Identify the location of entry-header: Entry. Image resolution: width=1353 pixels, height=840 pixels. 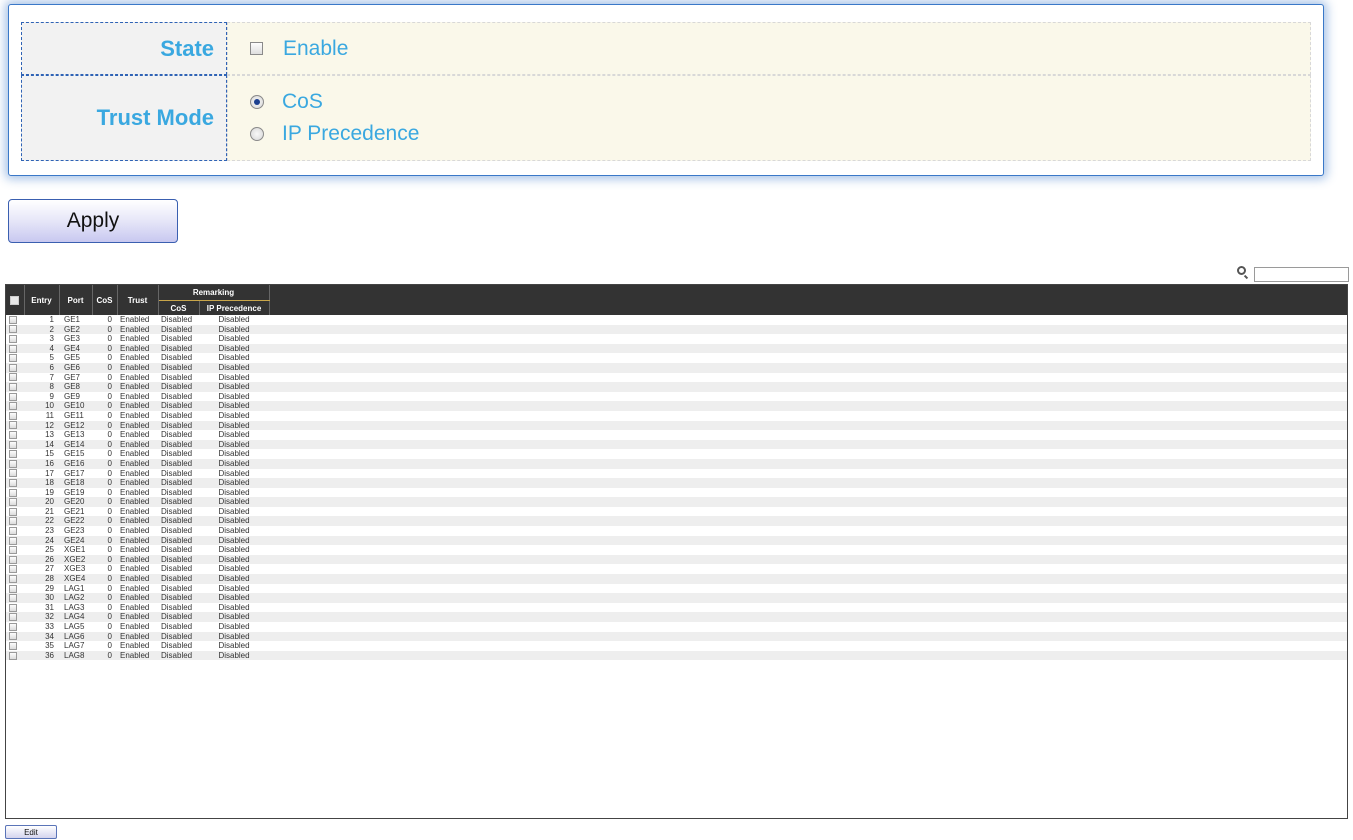
(42, 300).